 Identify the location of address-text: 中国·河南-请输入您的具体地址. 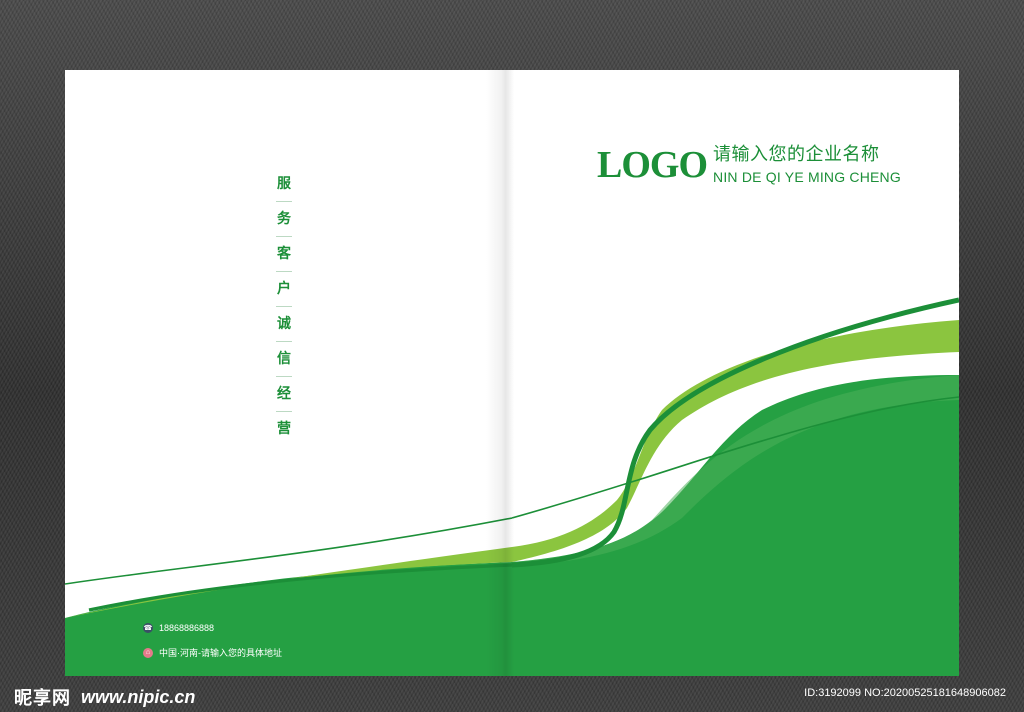
(220, 653).